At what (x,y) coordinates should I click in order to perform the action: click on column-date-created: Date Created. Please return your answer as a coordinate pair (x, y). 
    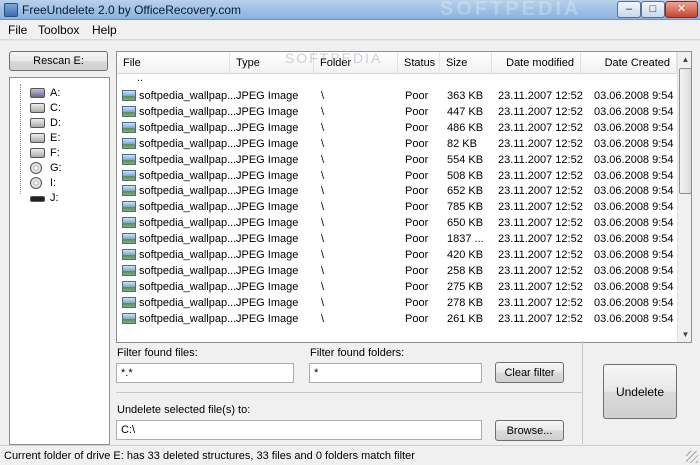
    Looking at the image, I should click on (629, 63).